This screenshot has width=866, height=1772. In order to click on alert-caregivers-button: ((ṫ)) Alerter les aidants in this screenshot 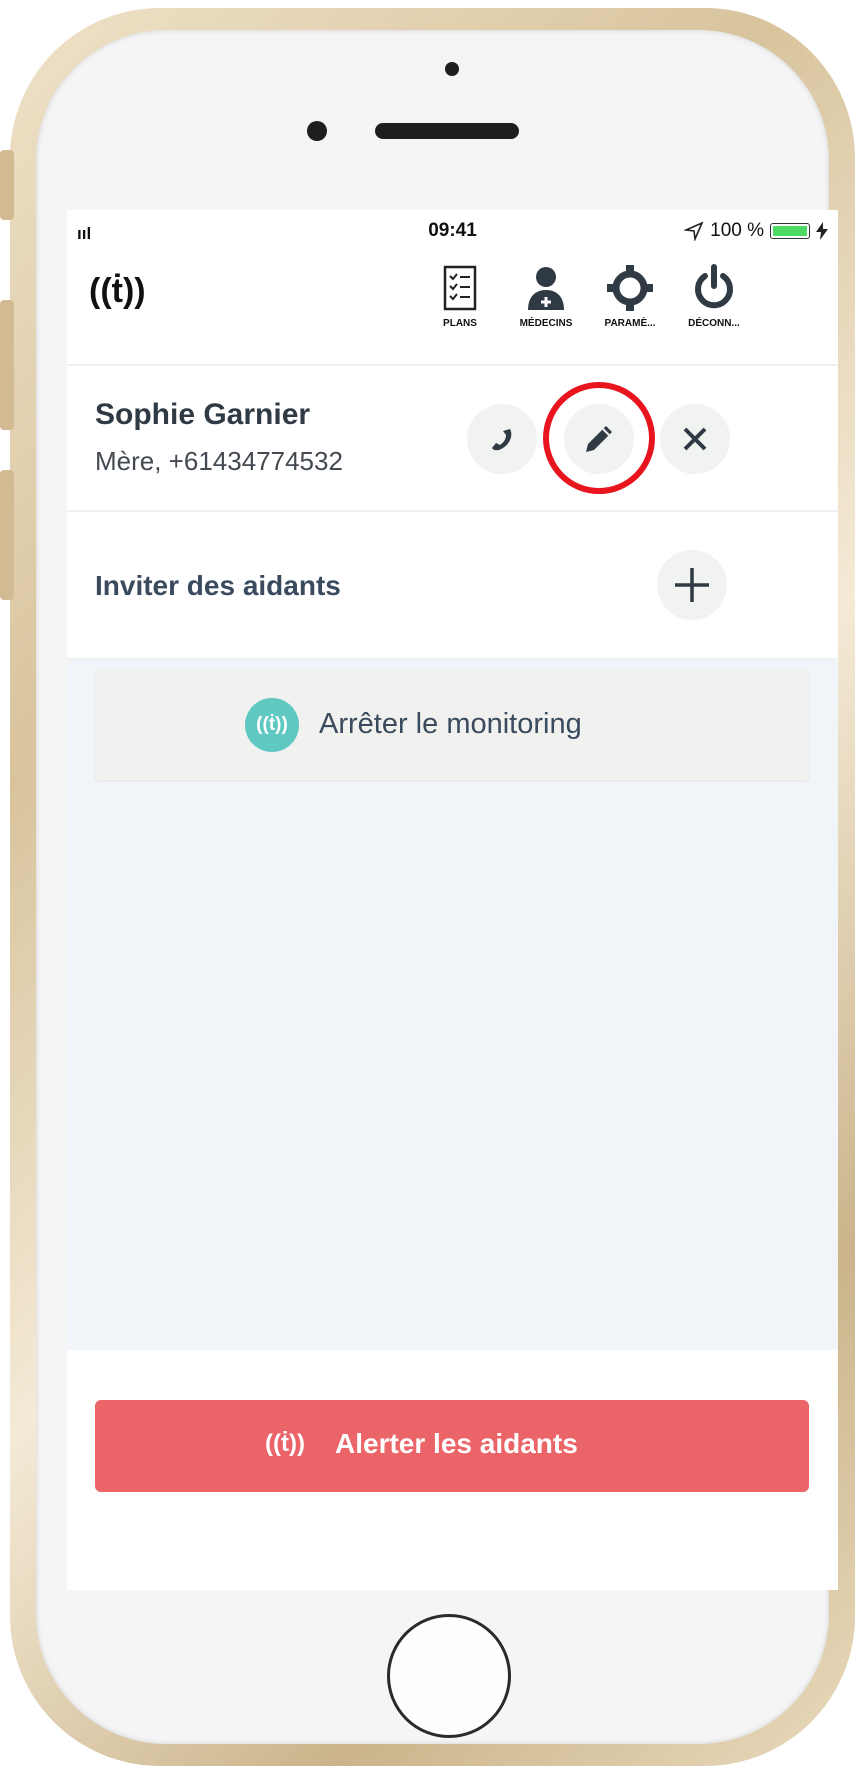, I will do `click(452, 1446)`.